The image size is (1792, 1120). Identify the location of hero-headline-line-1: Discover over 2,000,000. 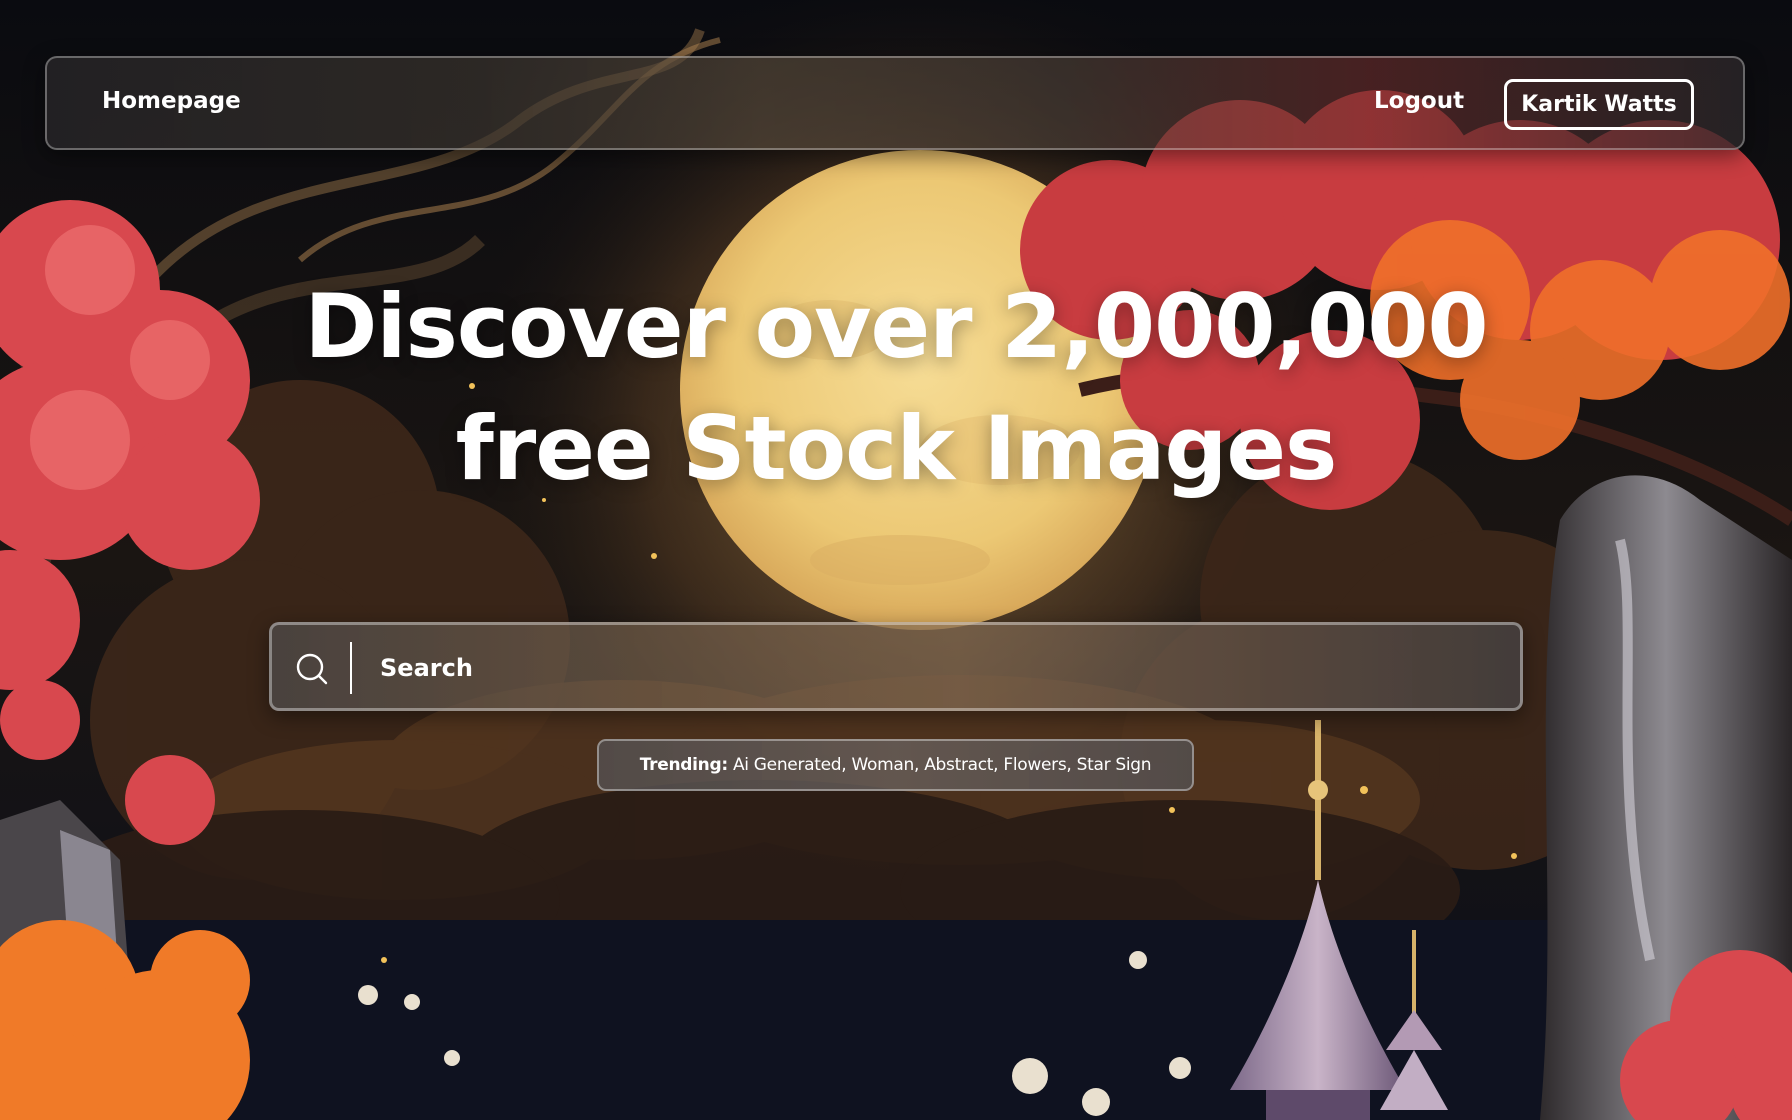
(896, 326).